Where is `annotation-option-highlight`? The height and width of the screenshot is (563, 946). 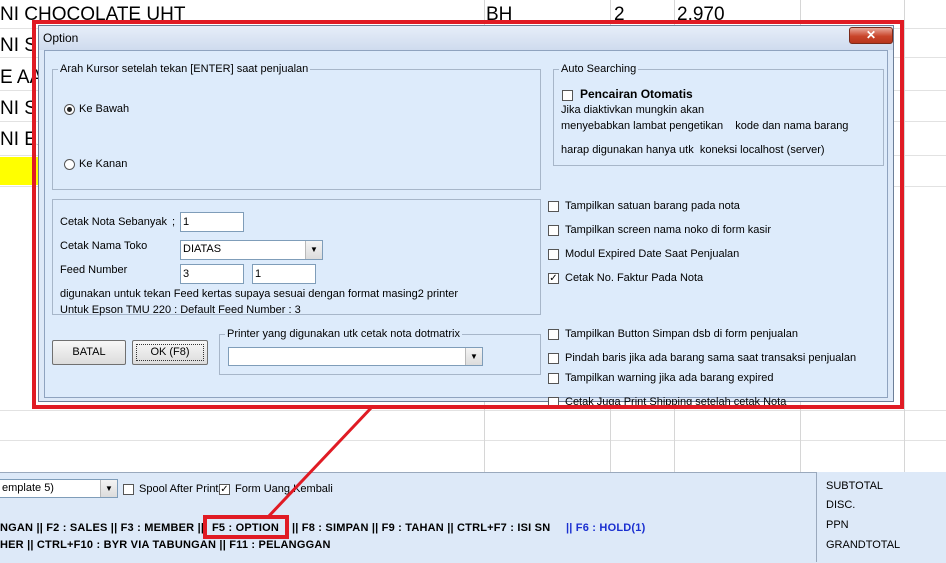
annotation-option-highlight is located at coordinates (246, 527).